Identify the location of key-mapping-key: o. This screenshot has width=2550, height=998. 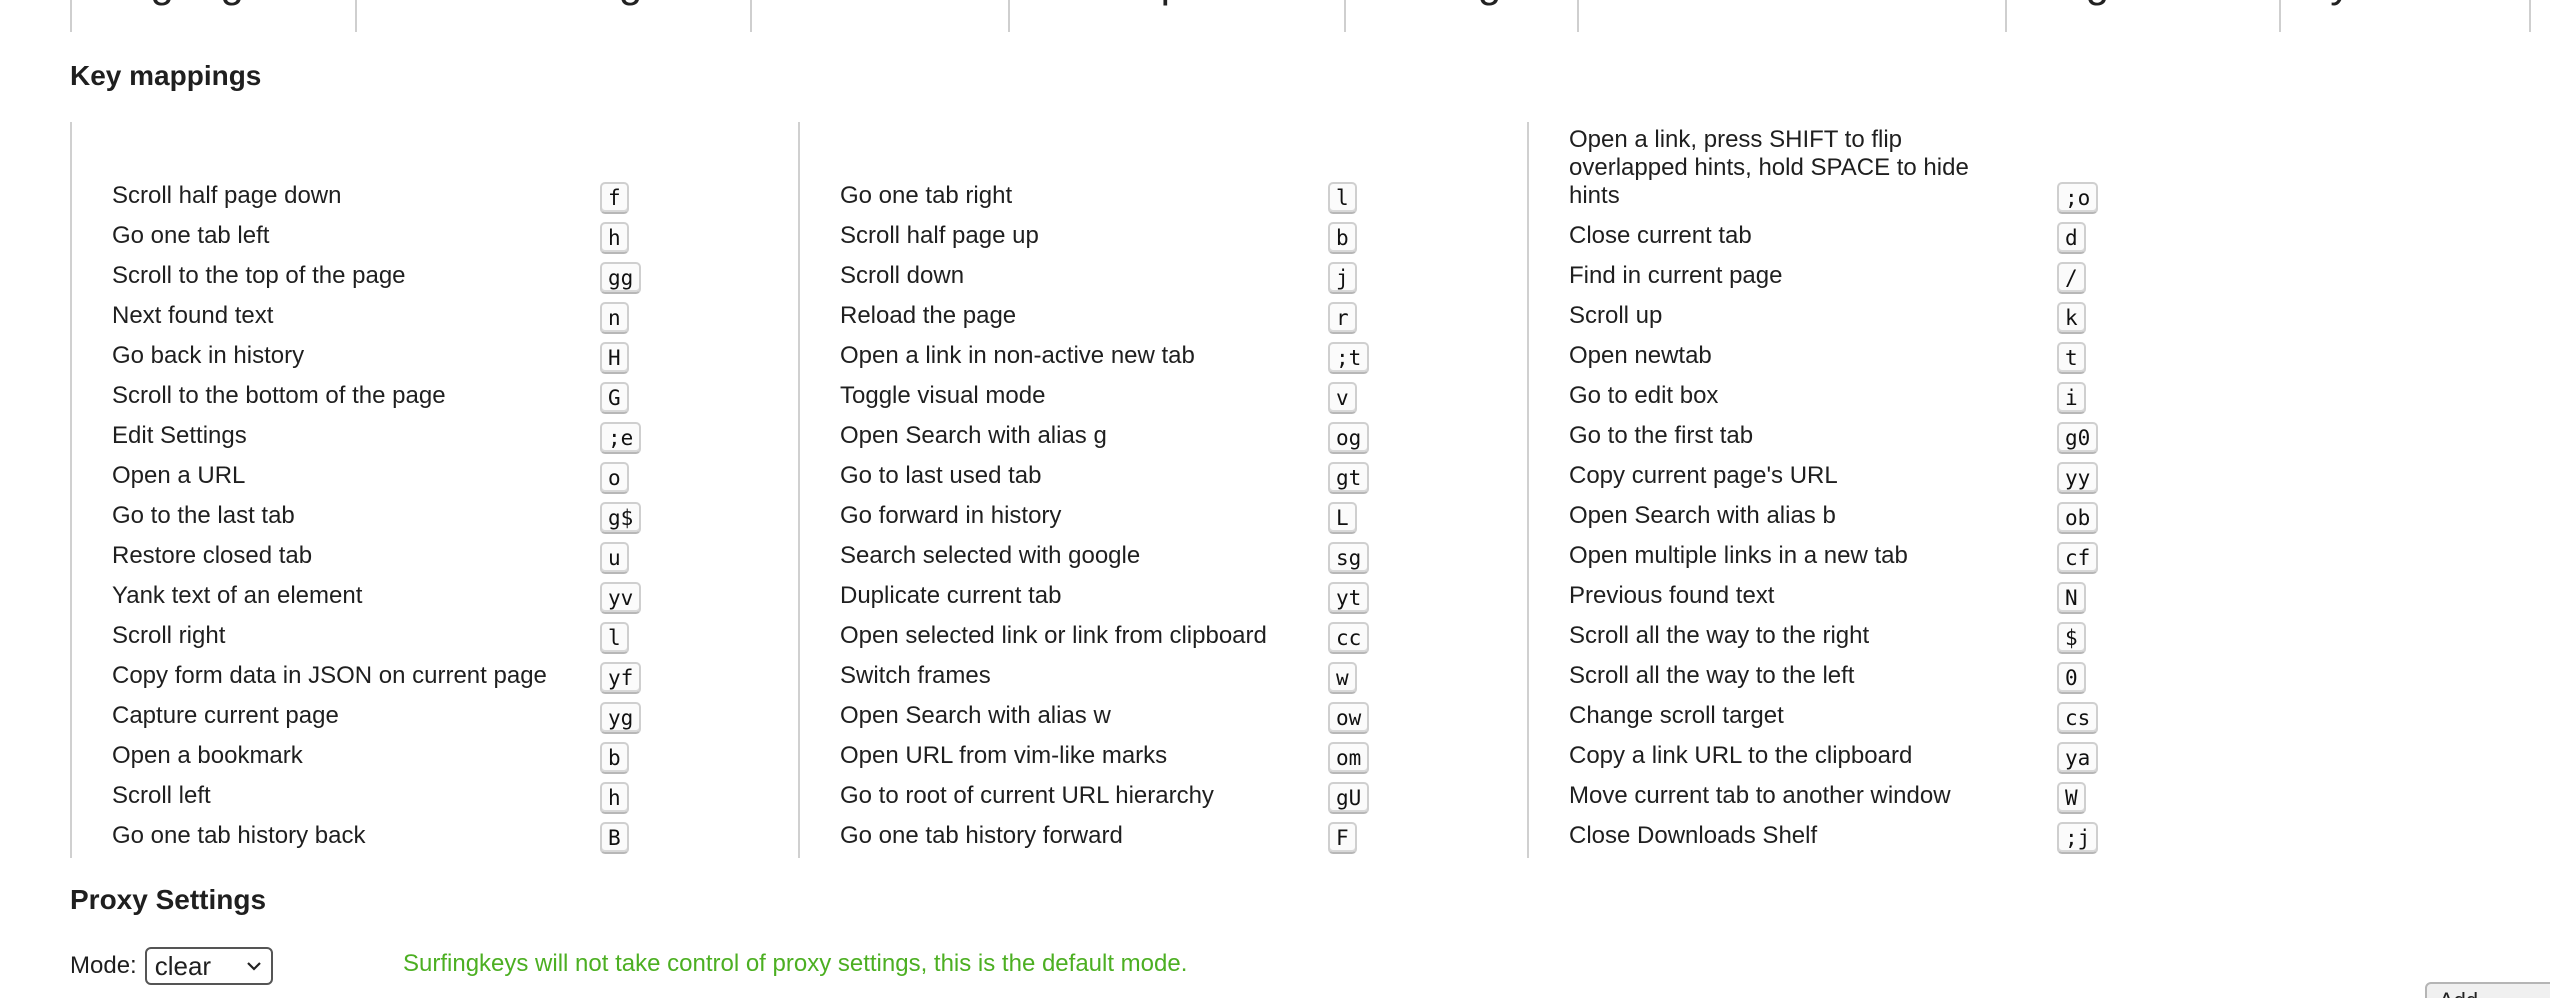
(614, 478).